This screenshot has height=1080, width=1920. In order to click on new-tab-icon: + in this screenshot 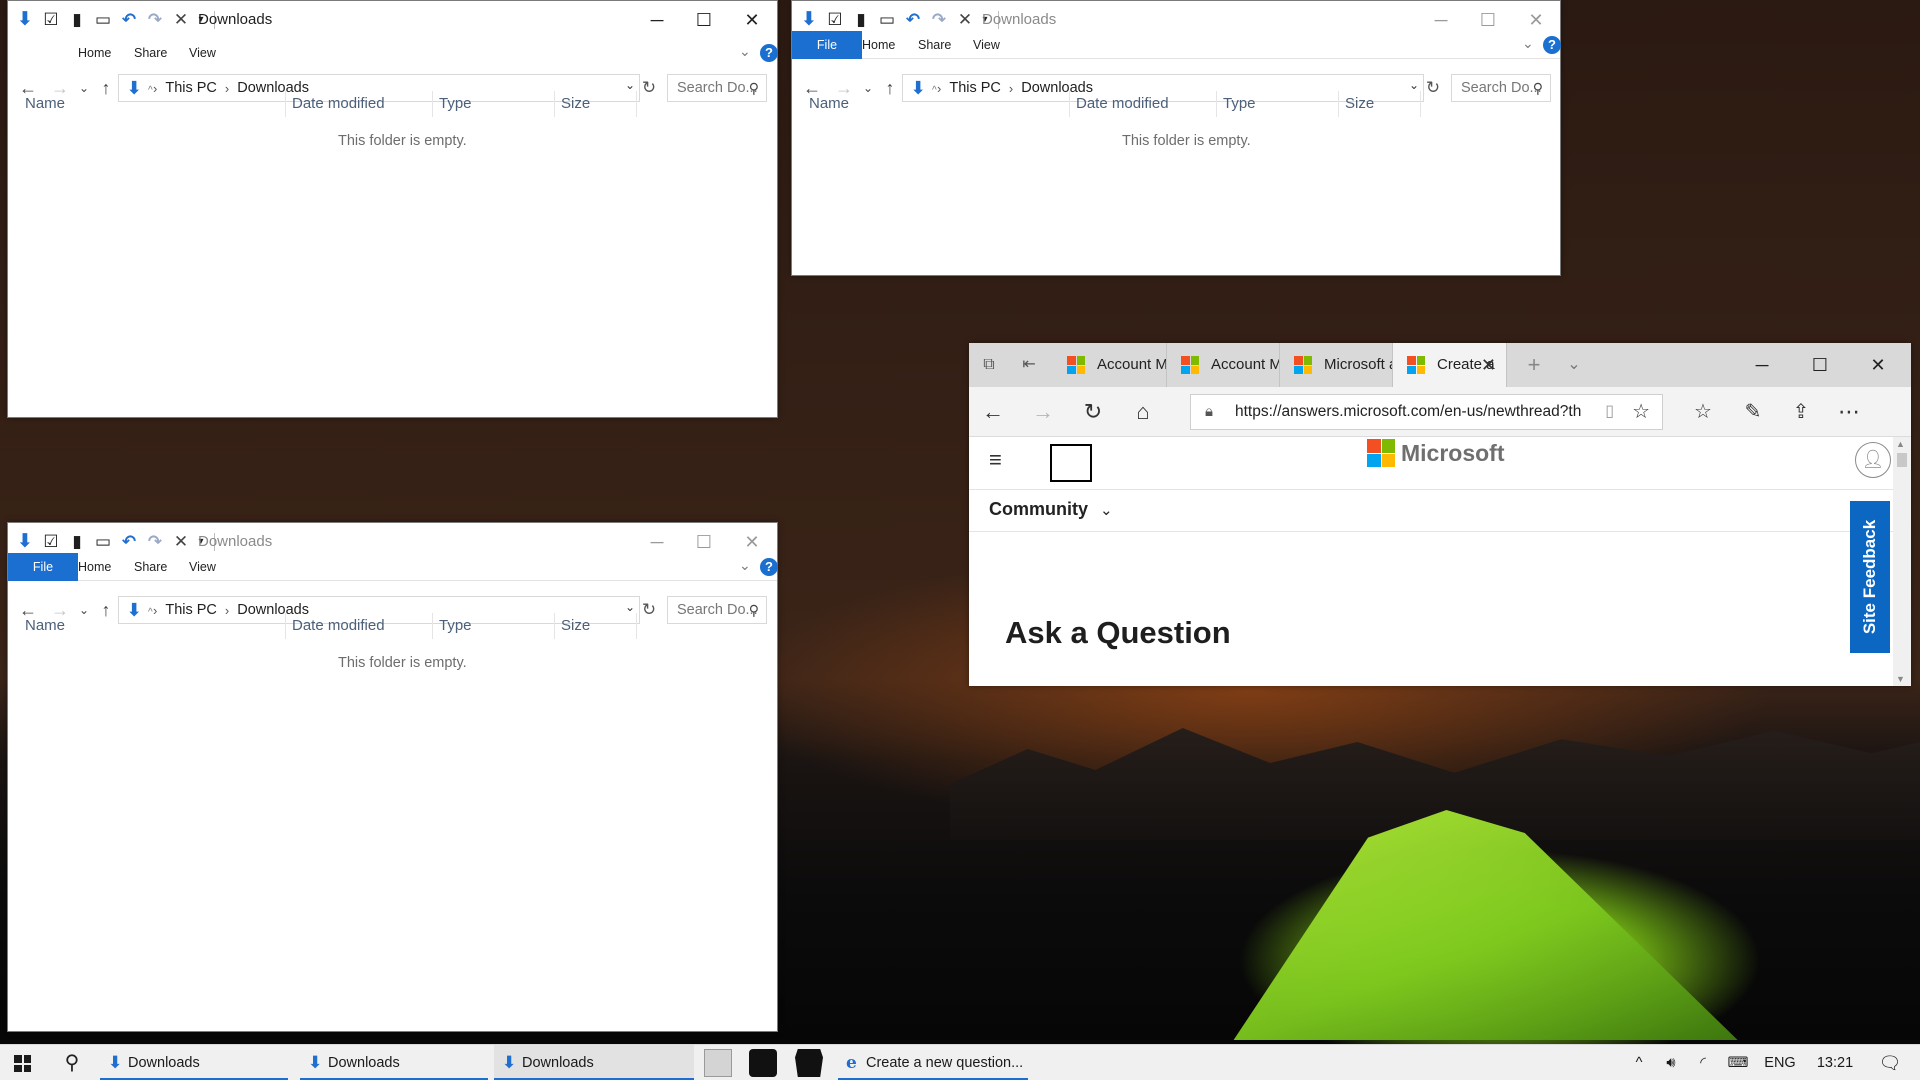, I will do `click(1534, 365)`.